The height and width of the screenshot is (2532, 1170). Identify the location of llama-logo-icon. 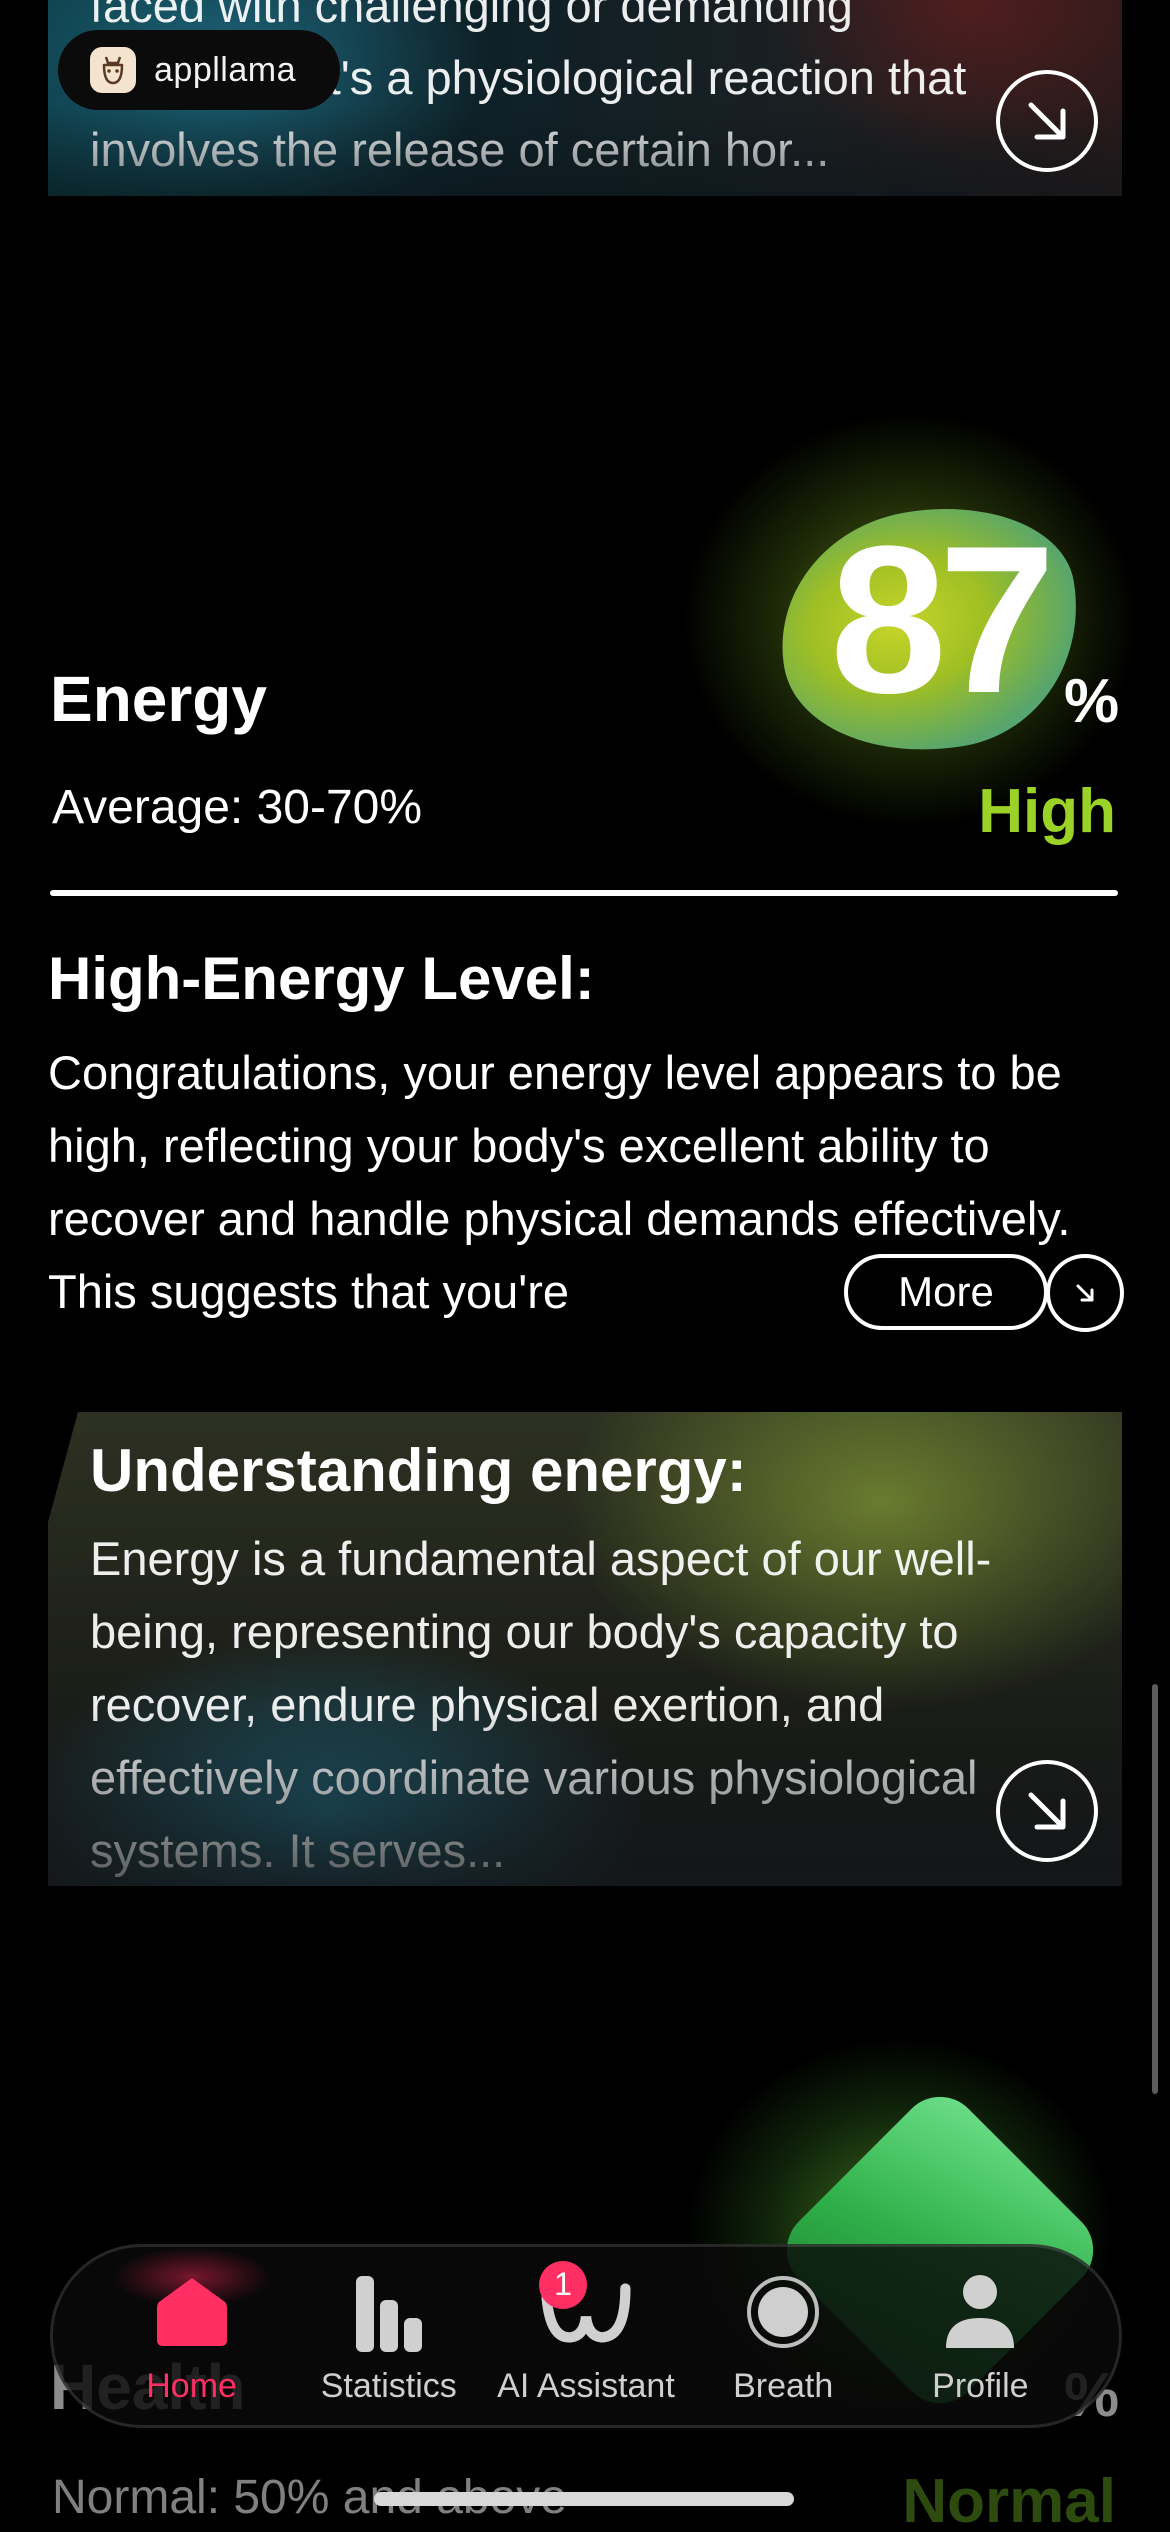
(113, 70).